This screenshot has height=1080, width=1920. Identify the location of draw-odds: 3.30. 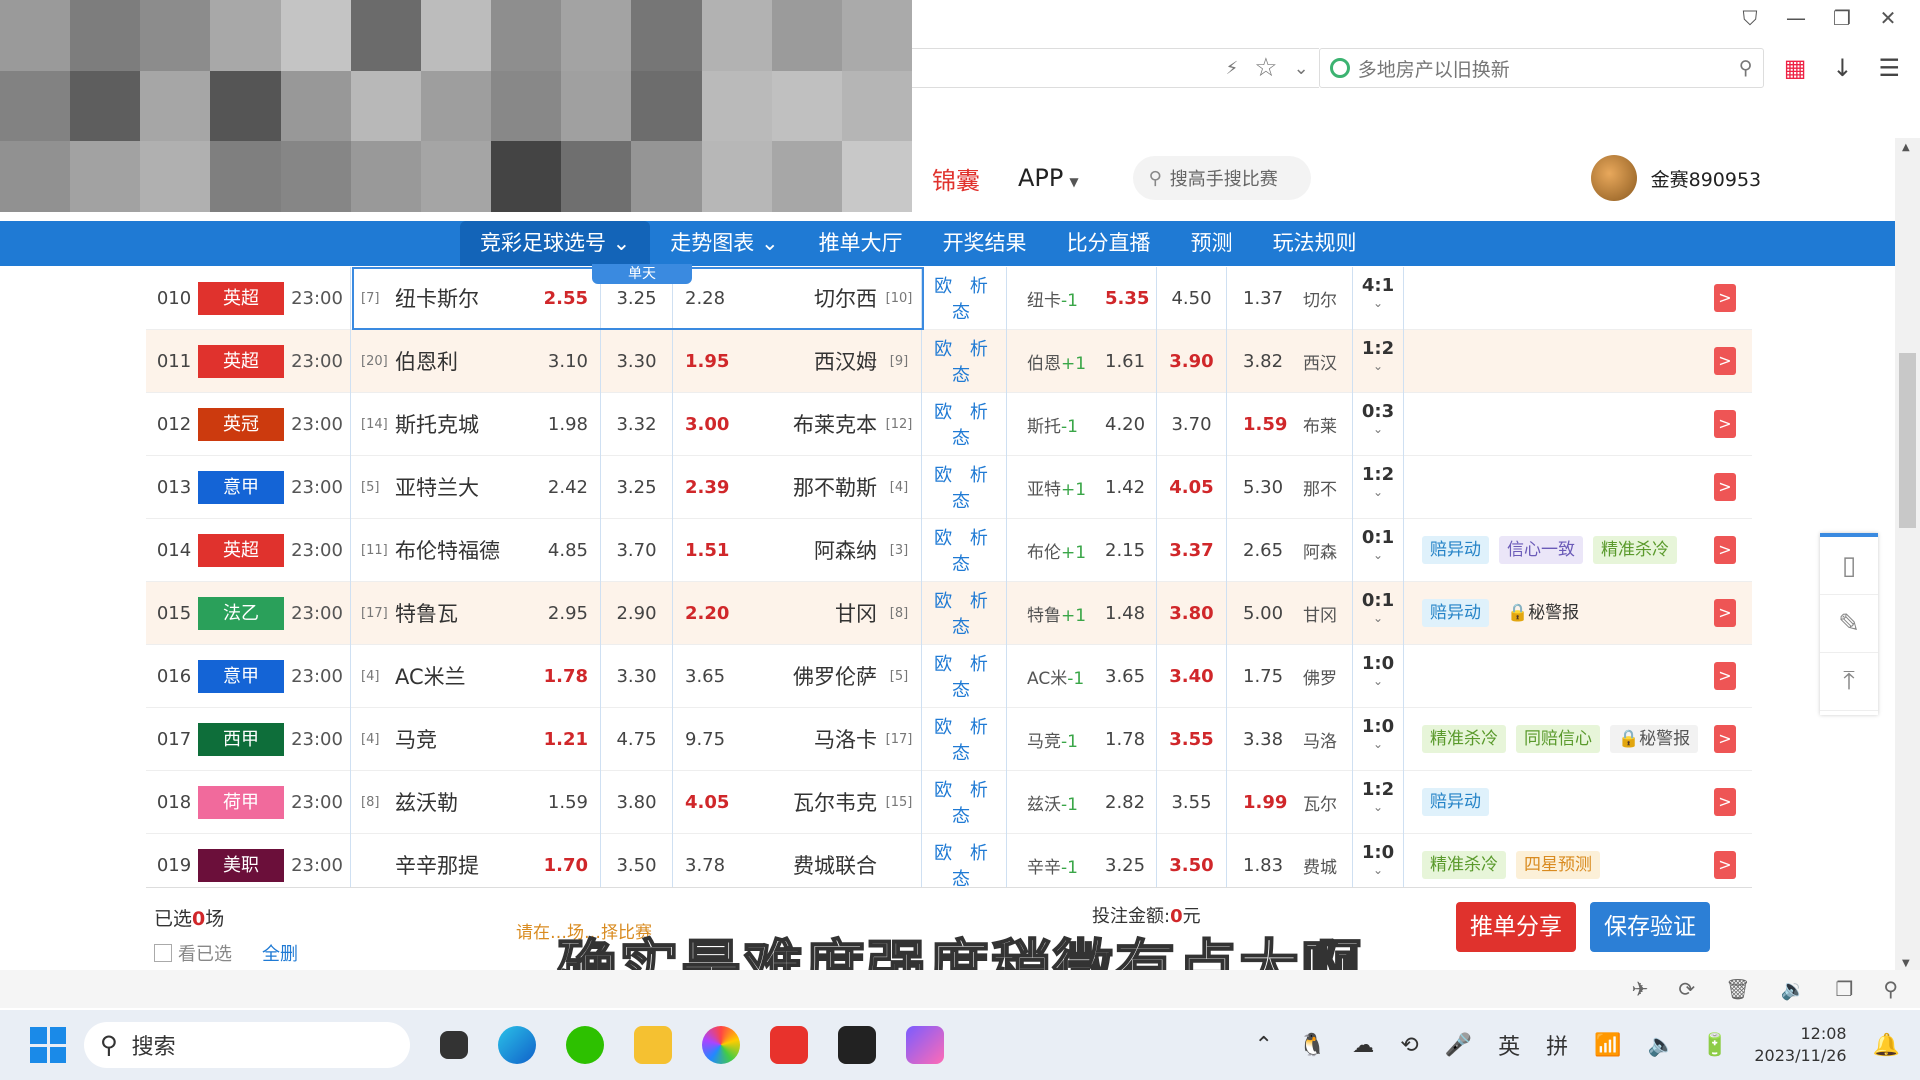
(636, 361).